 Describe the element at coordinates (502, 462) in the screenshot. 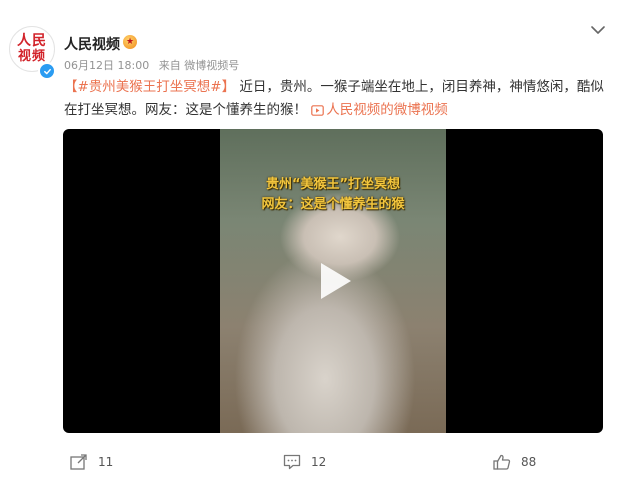

I see `thumbs-up-icon` at that location.